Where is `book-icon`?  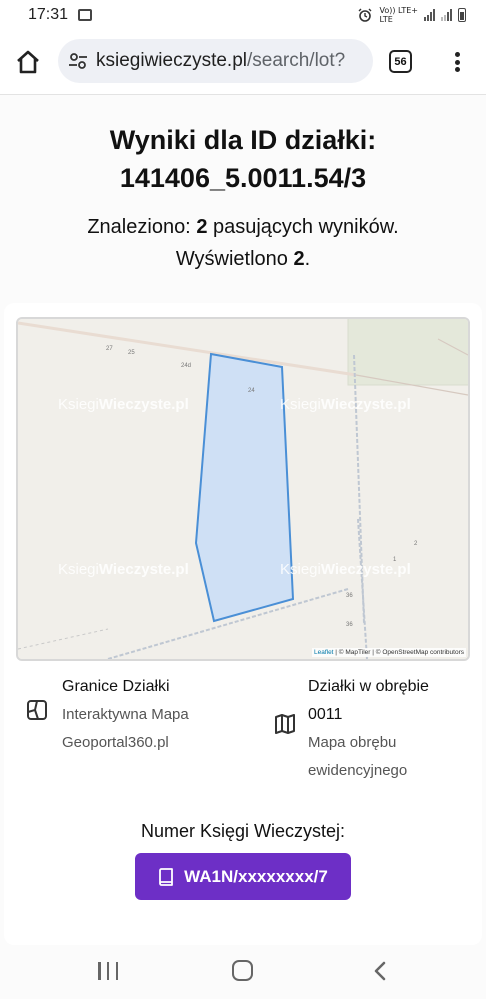
book-icon is located at coordinates (166, 876).